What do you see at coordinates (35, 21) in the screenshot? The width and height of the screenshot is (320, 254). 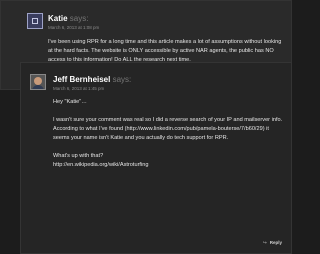 I see `identicon-icon` at bounding box center [35, 21].